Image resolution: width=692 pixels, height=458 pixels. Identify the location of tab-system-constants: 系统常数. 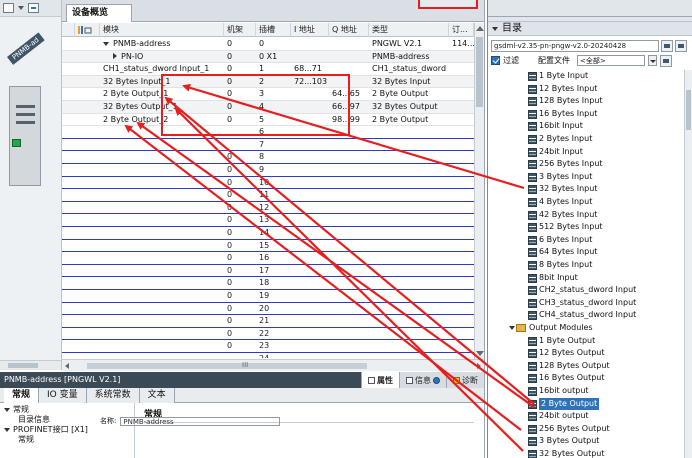
(113, 395).